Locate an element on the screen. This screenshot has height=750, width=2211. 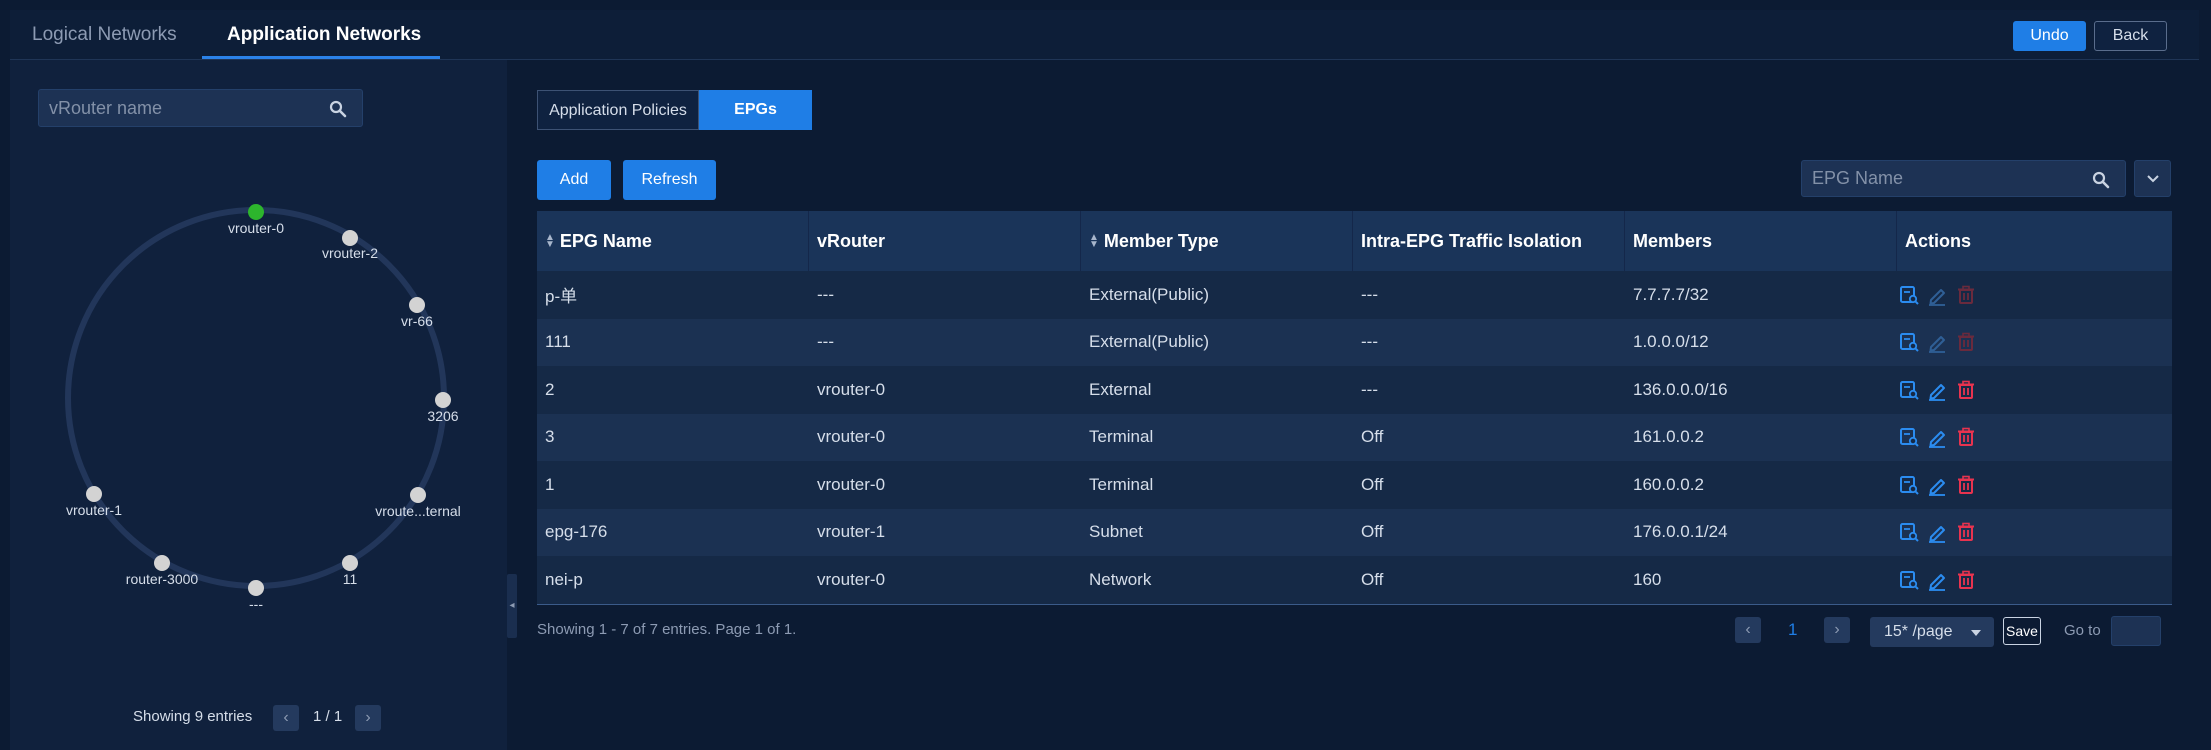
vrouter-node: 11 is located at coordinates (350, 571).